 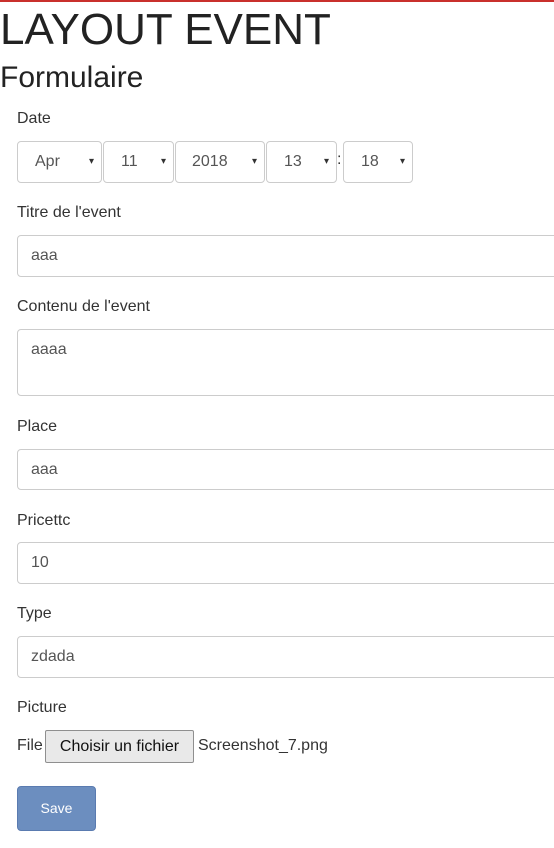 What do you see at coordinates (285, 362) in the screenshot?
I see `contenu-textarea: aaaa` at bounding box center [285, 362].